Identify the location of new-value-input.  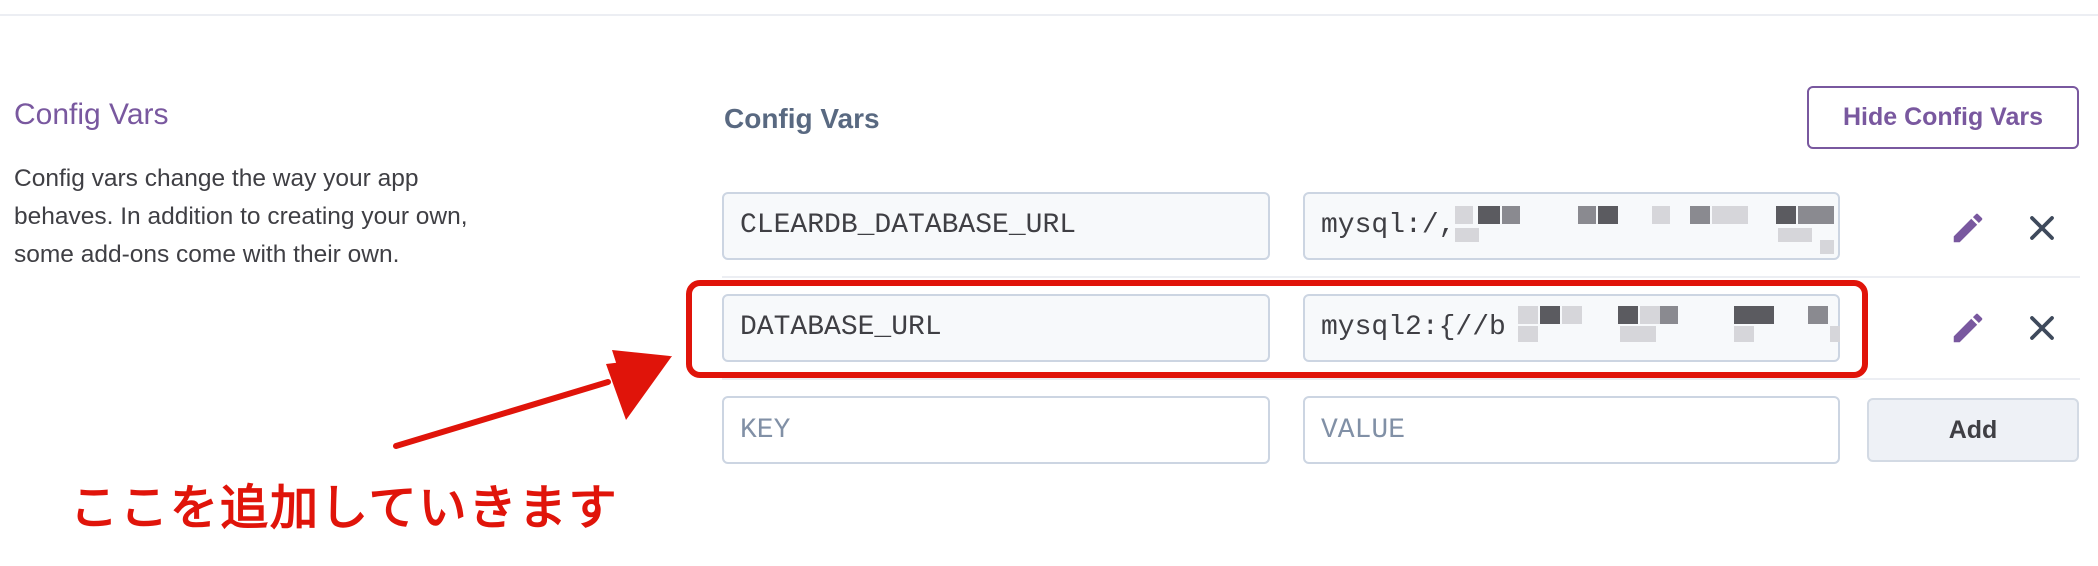
(1571, 430).